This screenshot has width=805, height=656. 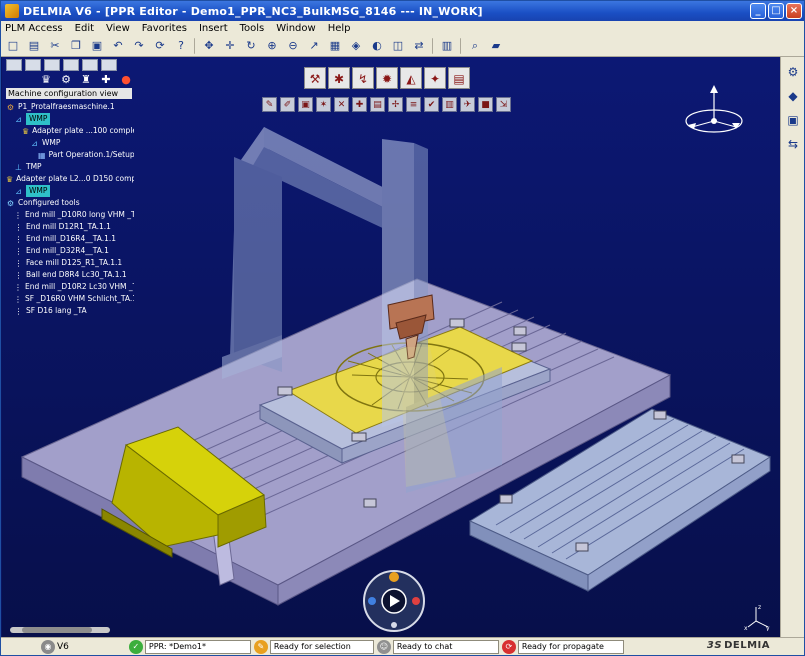 What do you see at coordinates (372, 601) in the screenshot?
I see `cube-icon` at bounding box center [372, 601].